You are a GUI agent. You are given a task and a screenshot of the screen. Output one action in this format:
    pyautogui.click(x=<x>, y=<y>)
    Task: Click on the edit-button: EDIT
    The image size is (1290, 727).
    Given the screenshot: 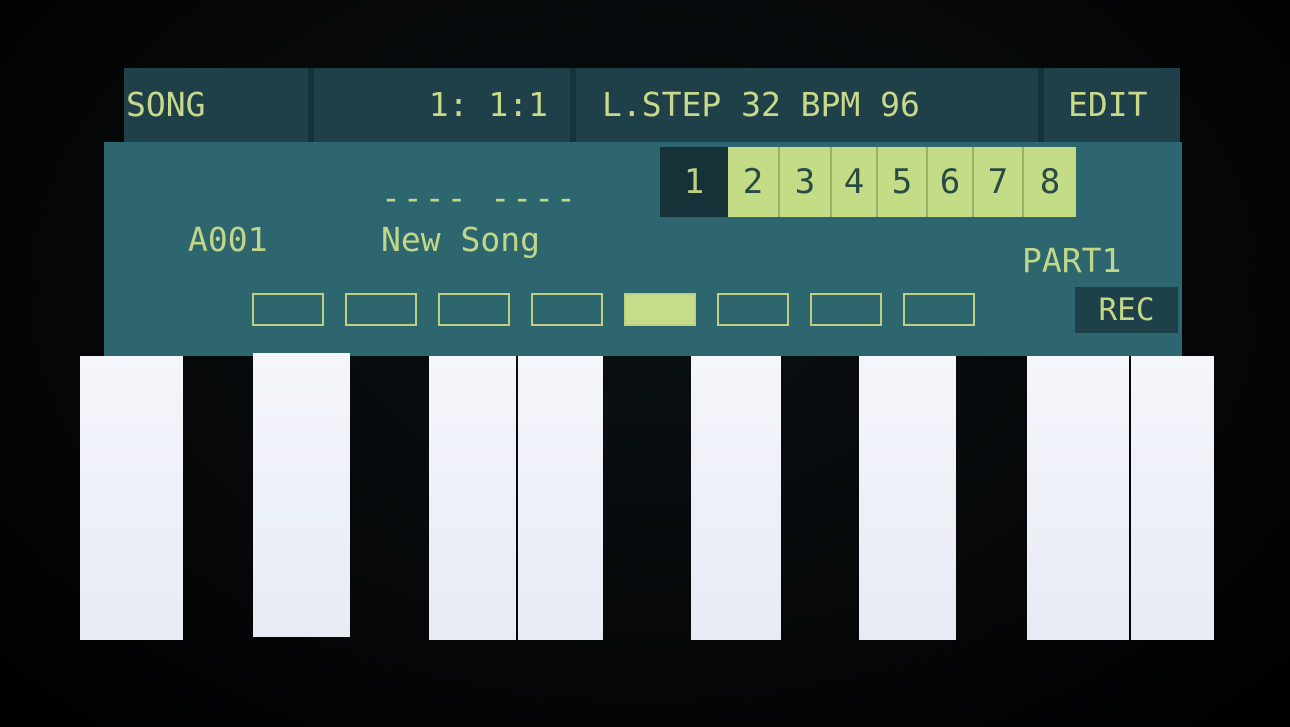 What is the action you would take?
    pyautogui.click(x=1112, y=105)
    